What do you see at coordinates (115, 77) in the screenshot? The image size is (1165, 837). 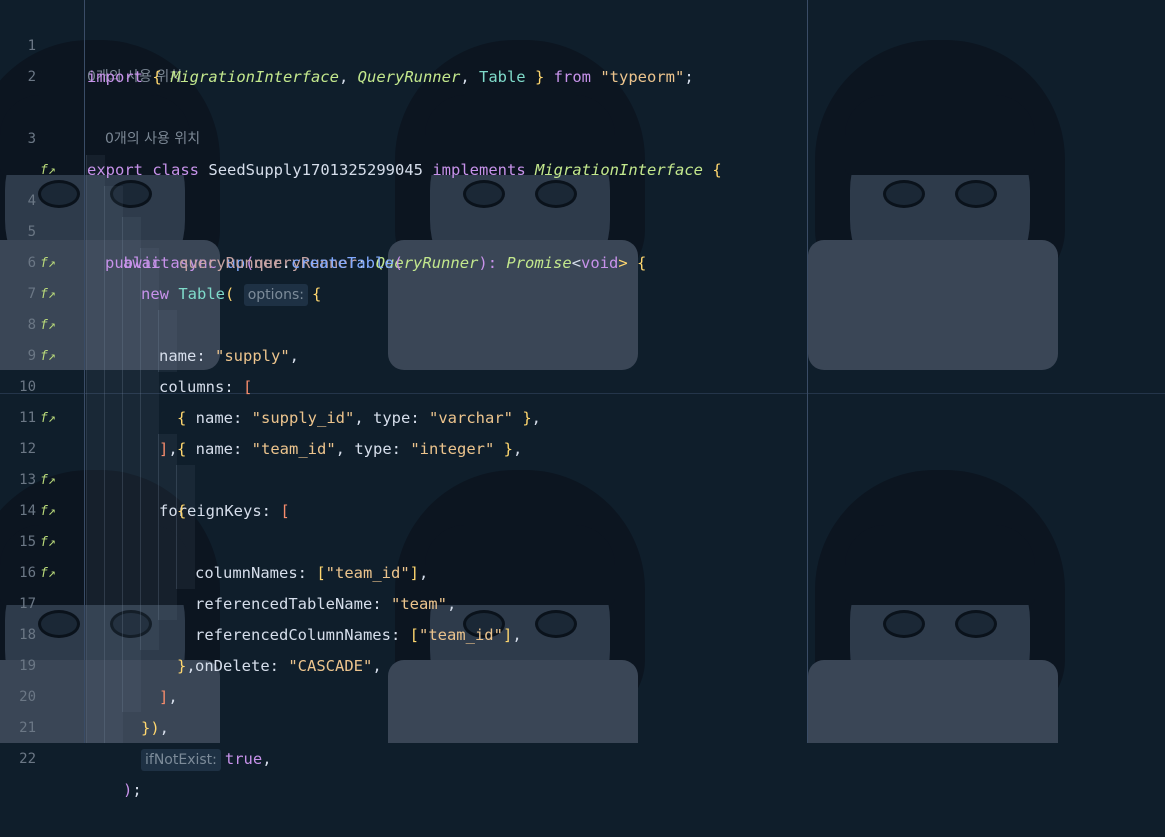 I see `keyword: import` at bounding box center [115, 77].